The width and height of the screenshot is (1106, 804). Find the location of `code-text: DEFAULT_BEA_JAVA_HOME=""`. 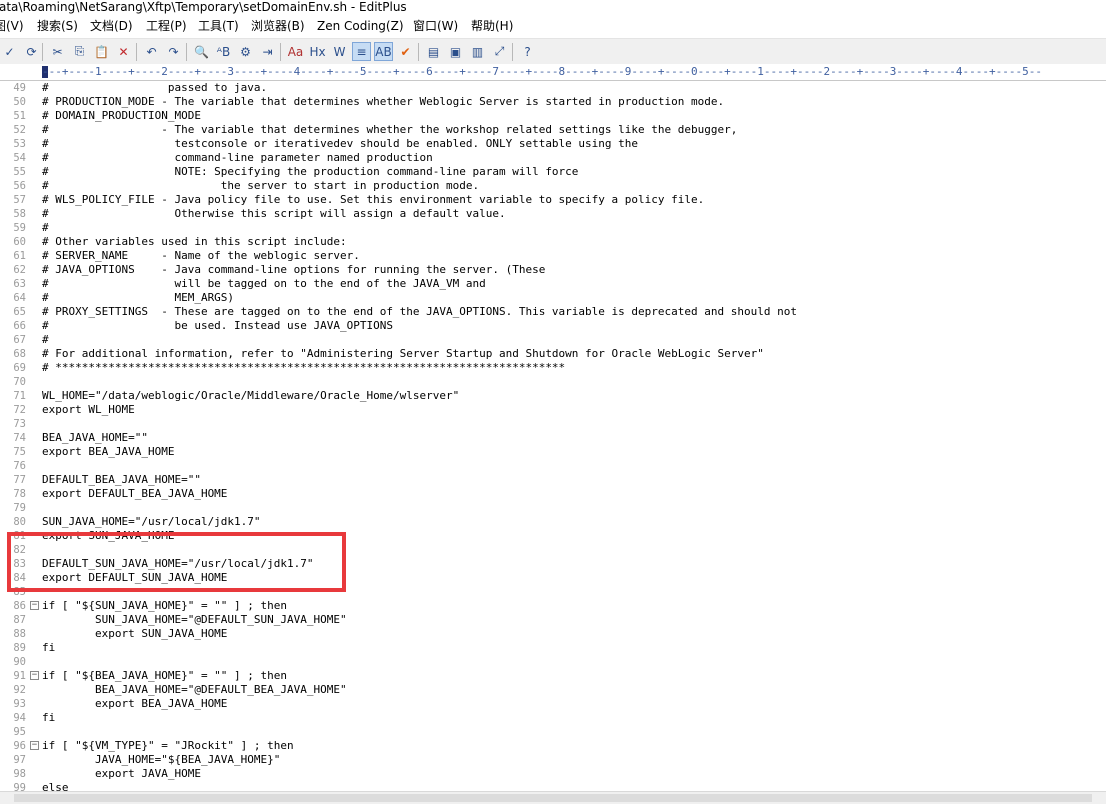

code-text: DEFAULT_BEA_JAVA_HOME="" is located at coordinates (121, 480).